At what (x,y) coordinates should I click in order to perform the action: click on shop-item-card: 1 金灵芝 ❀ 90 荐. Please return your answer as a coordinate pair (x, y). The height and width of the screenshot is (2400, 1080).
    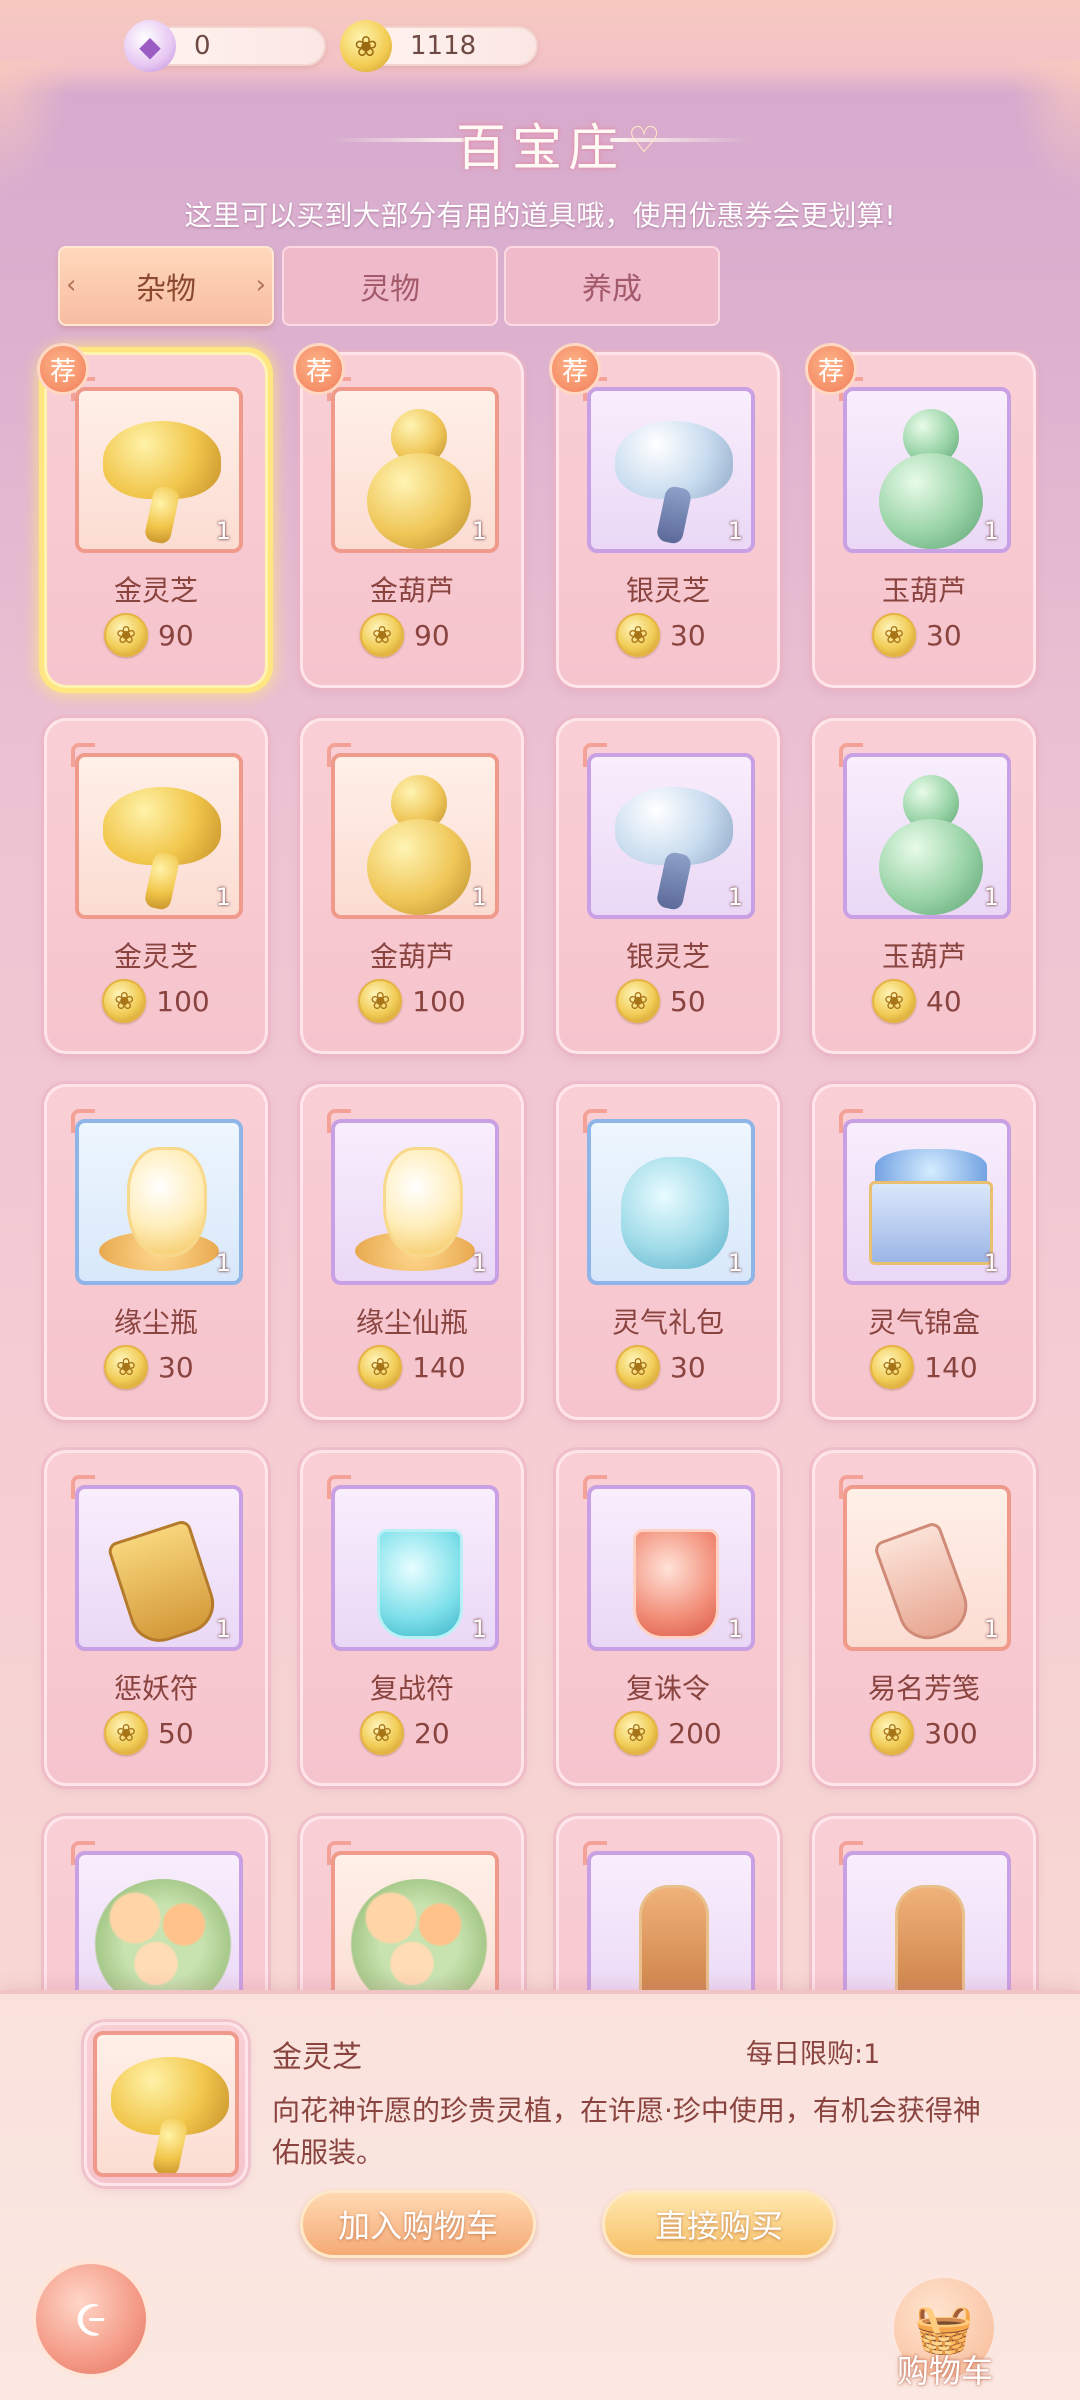
    Looking at the image, I should click on (152, 515).